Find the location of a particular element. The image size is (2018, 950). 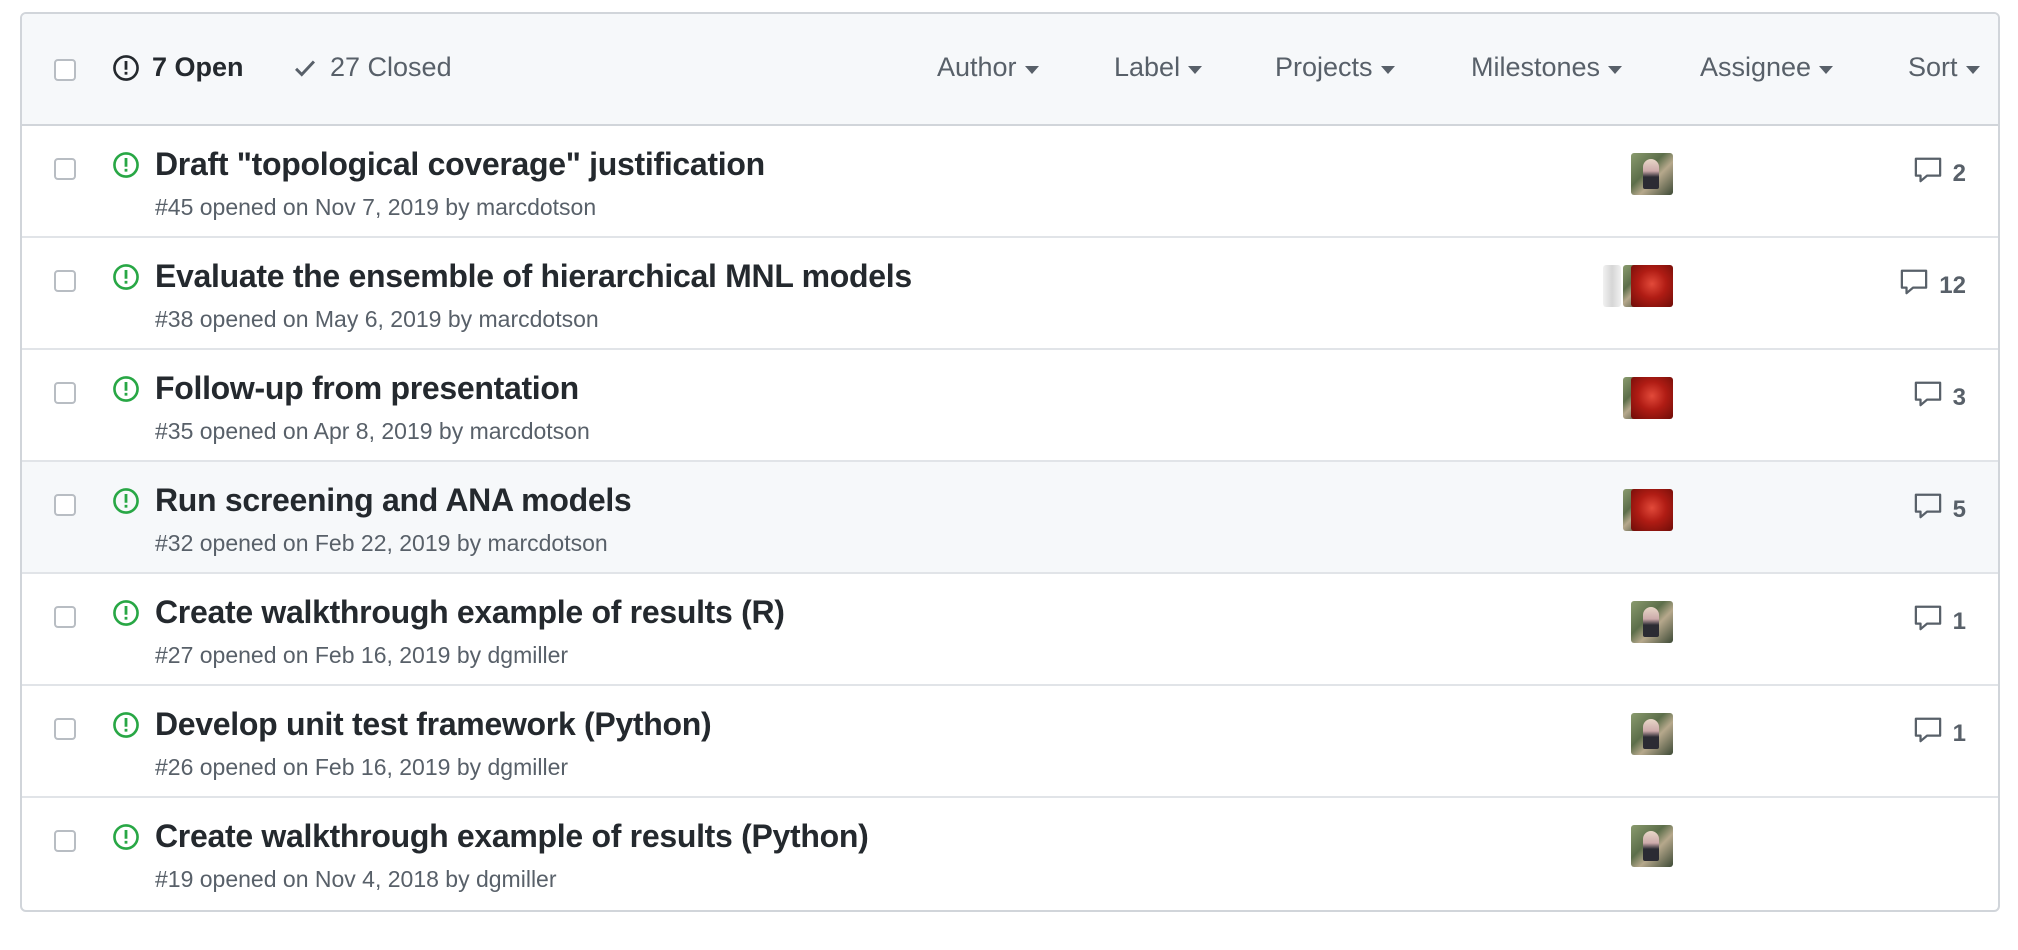

issue-meta: #45 opened on Nov 7, 2019 by marcdotson is located at coordinates (376, 207).